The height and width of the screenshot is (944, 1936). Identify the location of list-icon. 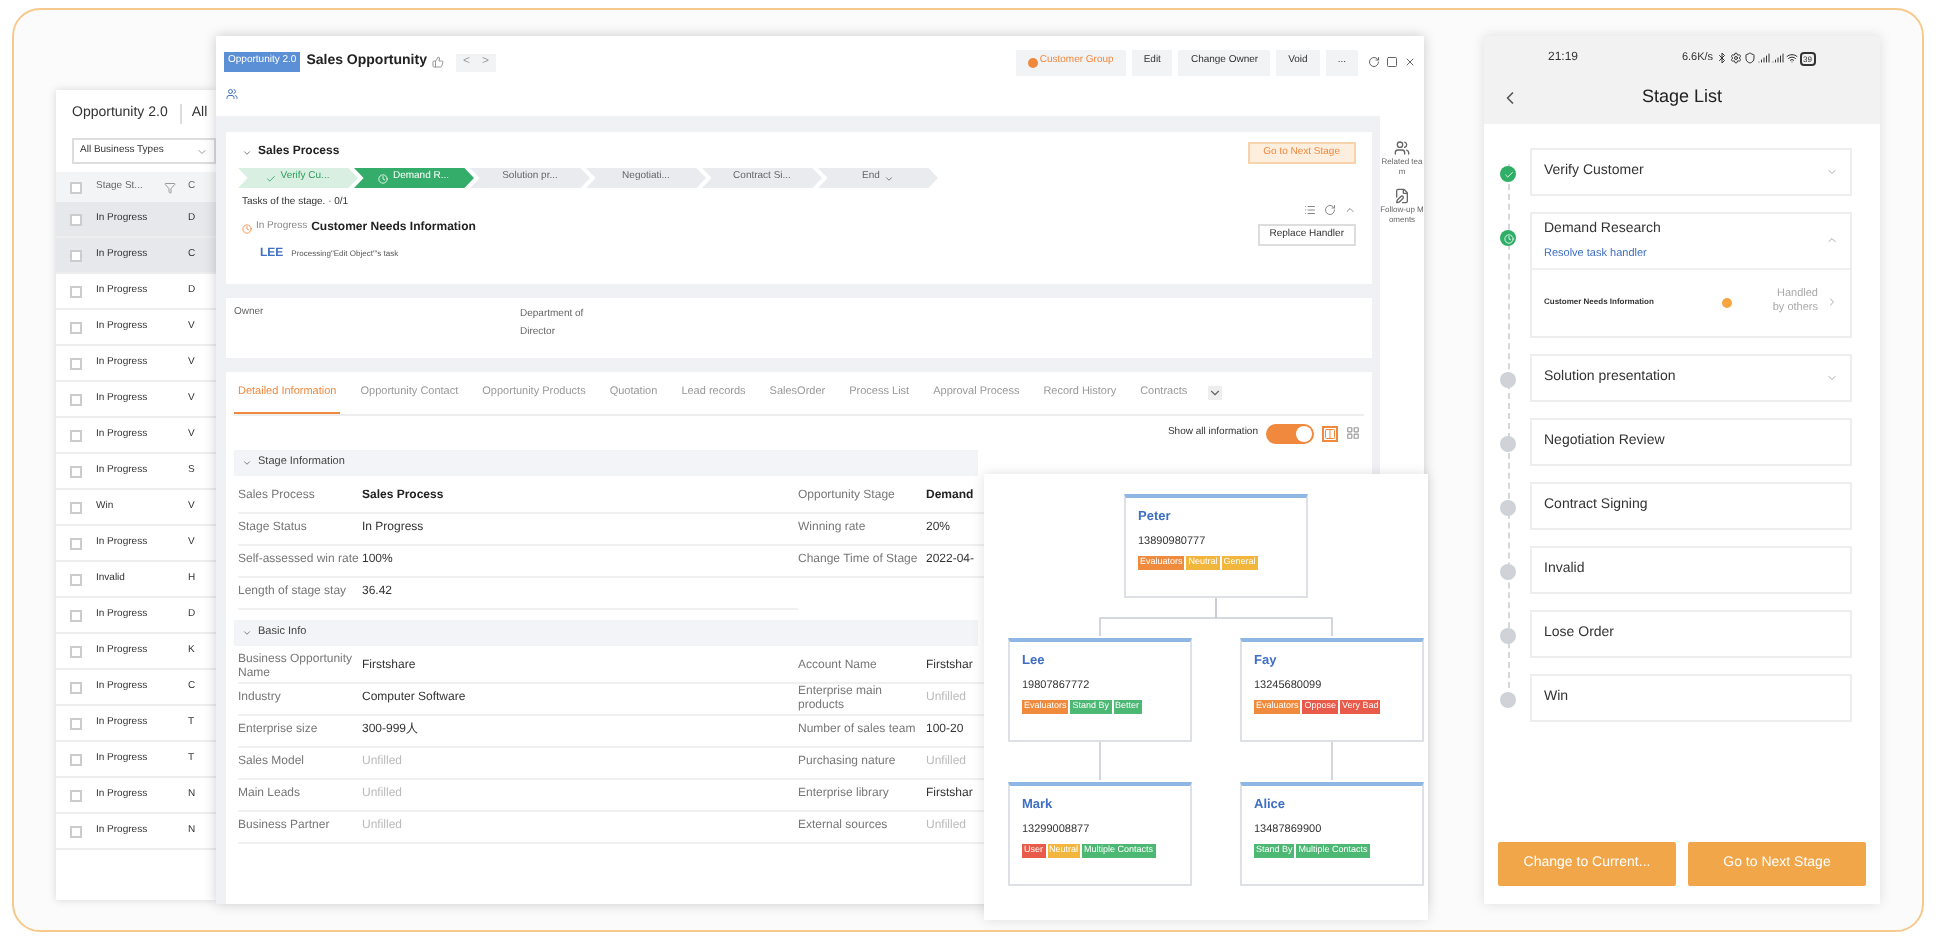
(1310, 210).